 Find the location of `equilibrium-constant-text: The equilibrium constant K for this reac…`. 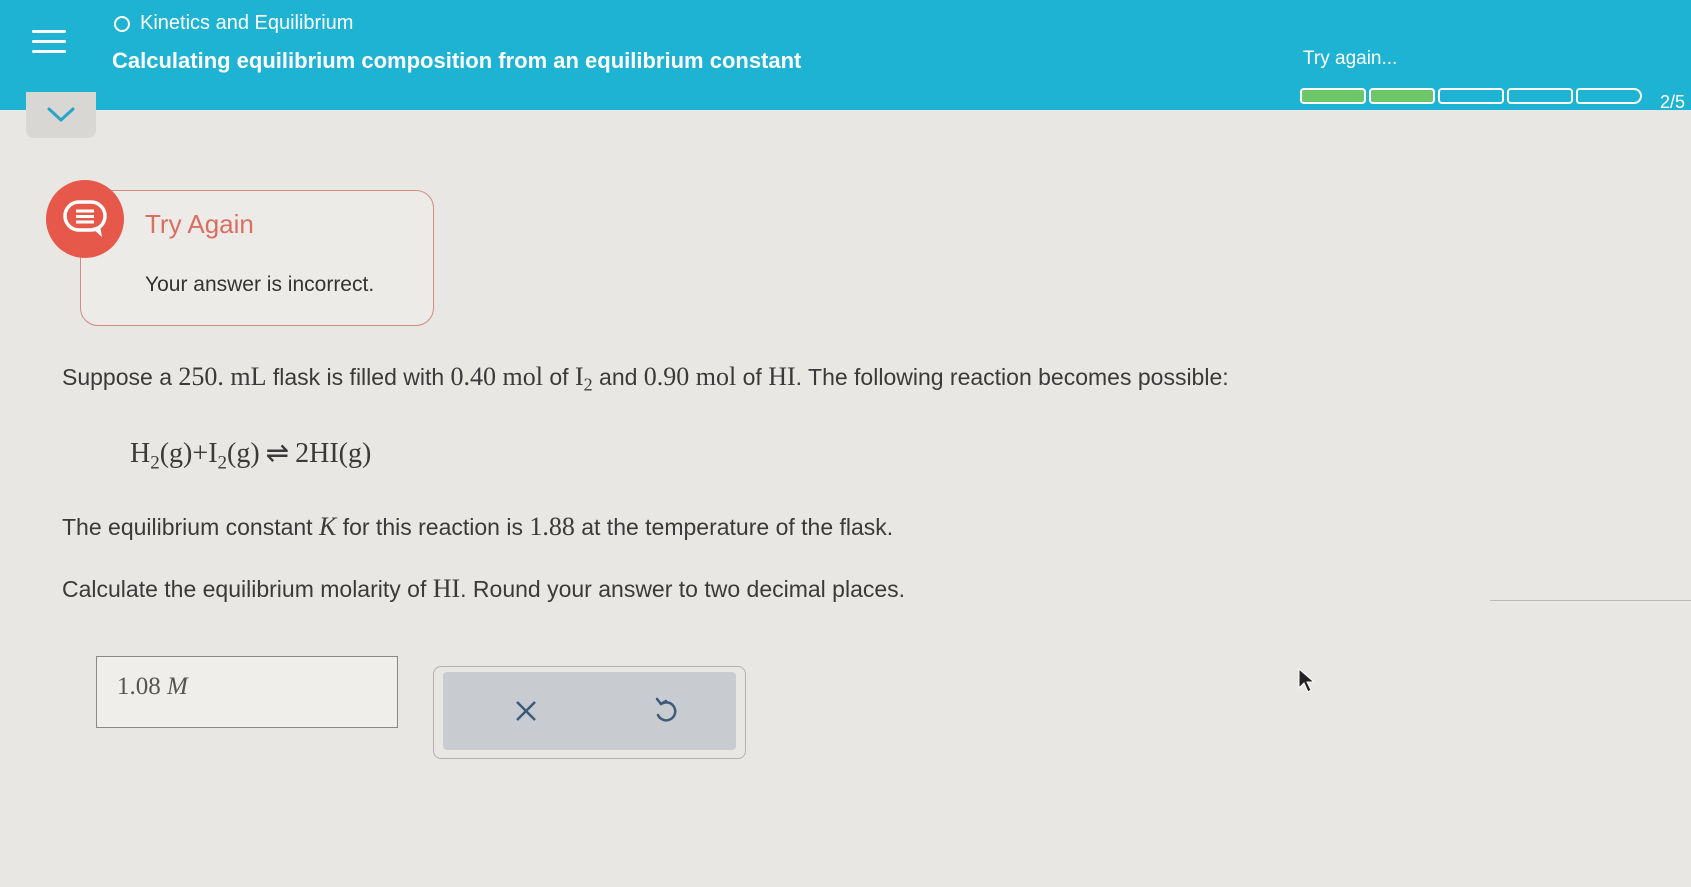

equilibrium-constant-text: The equilibrium constant K for this reac… is located at coordinates (477, 527).